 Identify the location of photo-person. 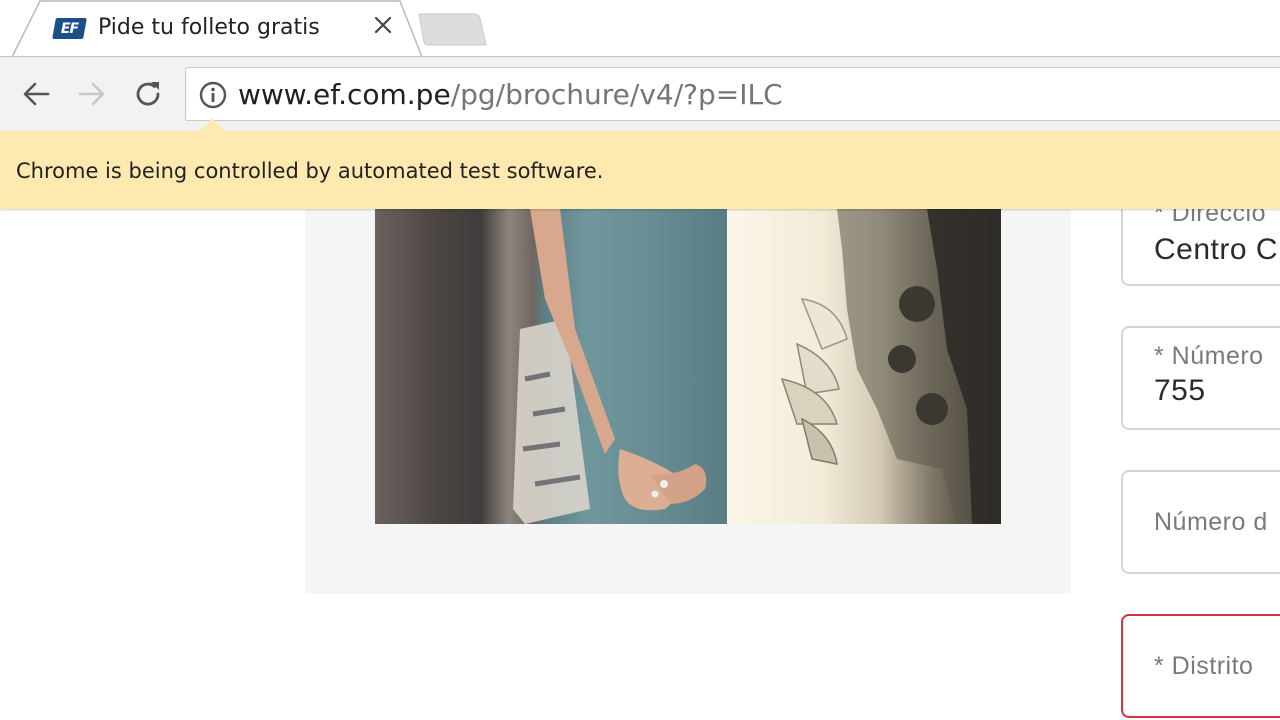
(551, 366).